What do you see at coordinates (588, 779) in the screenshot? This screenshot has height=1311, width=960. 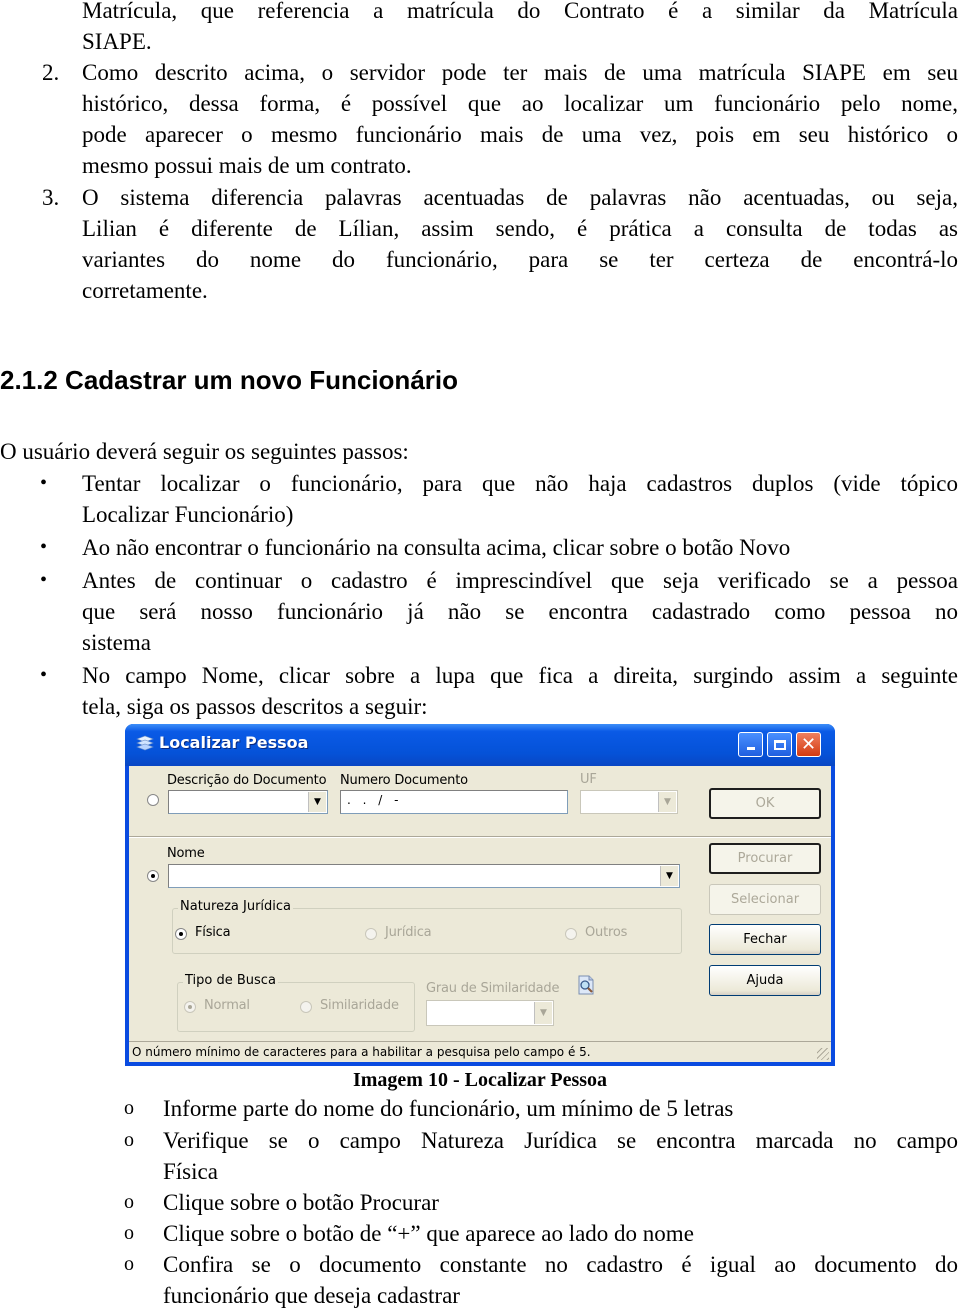 I see `uf-label: UF` at bounding box center [588, 779].